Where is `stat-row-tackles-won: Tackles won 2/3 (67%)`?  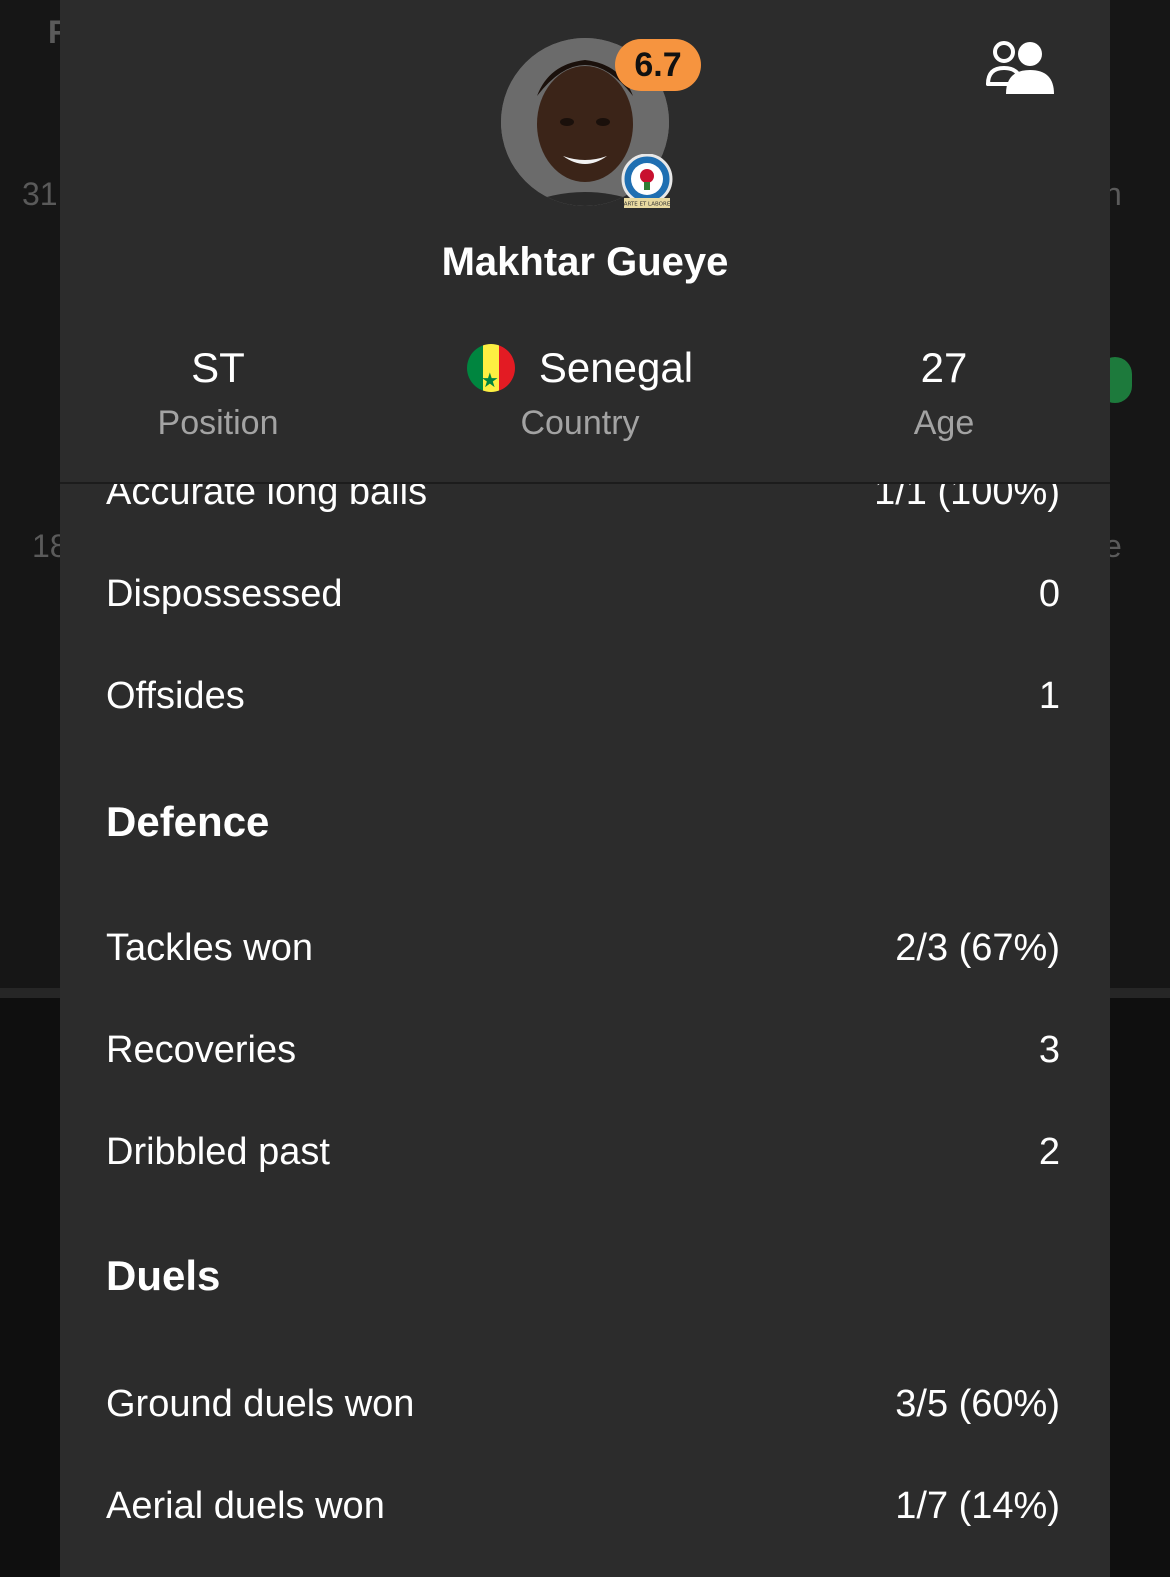
stat-row-tackles-won: Tackles won 2/3 (67%) is located at coordinates (583, 948).